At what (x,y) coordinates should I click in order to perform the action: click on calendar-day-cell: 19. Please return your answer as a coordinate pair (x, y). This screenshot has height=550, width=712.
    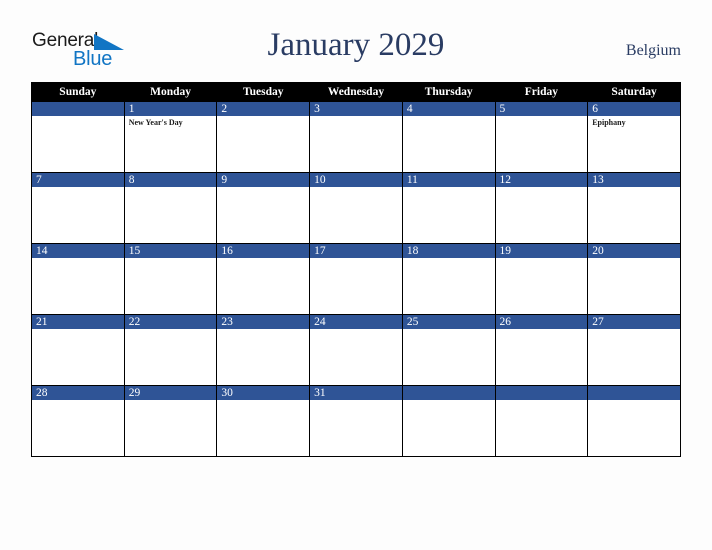
    Looking at the image, I should click on (541, 279).